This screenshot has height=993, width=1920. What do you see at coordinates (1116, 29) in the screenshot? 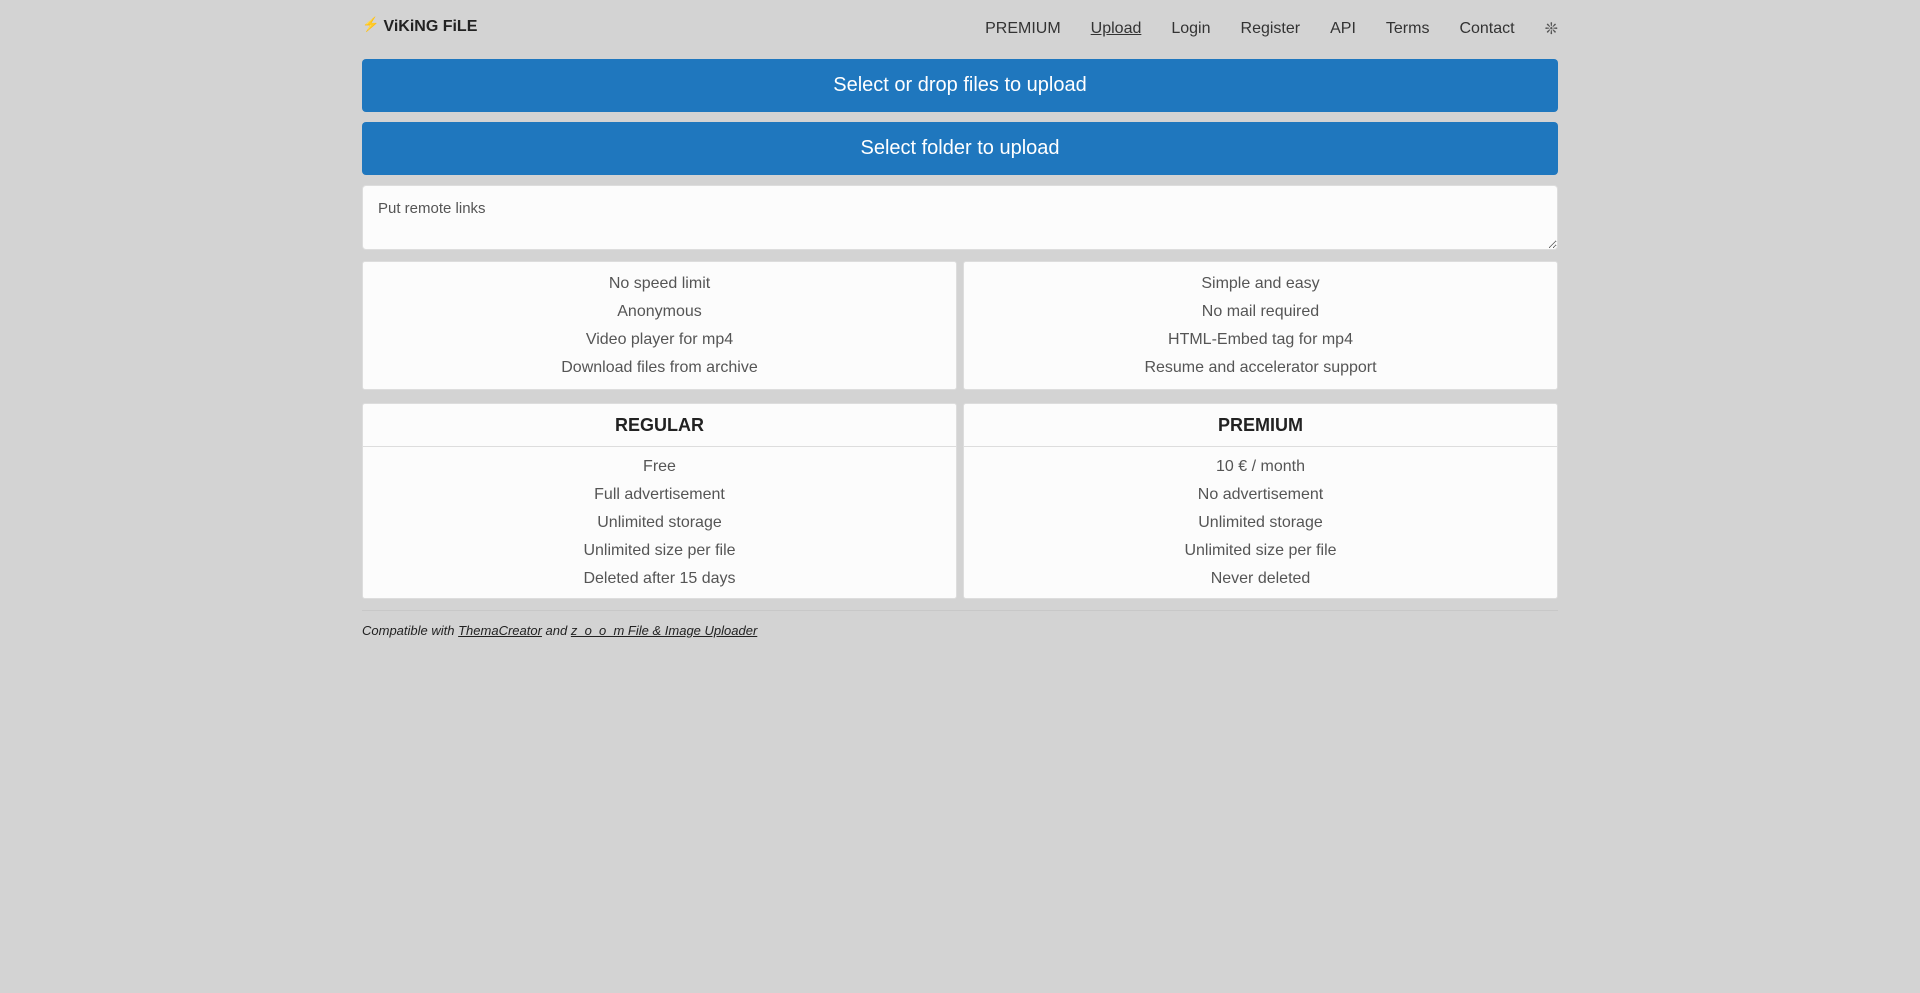
I see `nav-upload: Upload` at bounding box center [1116, 29].